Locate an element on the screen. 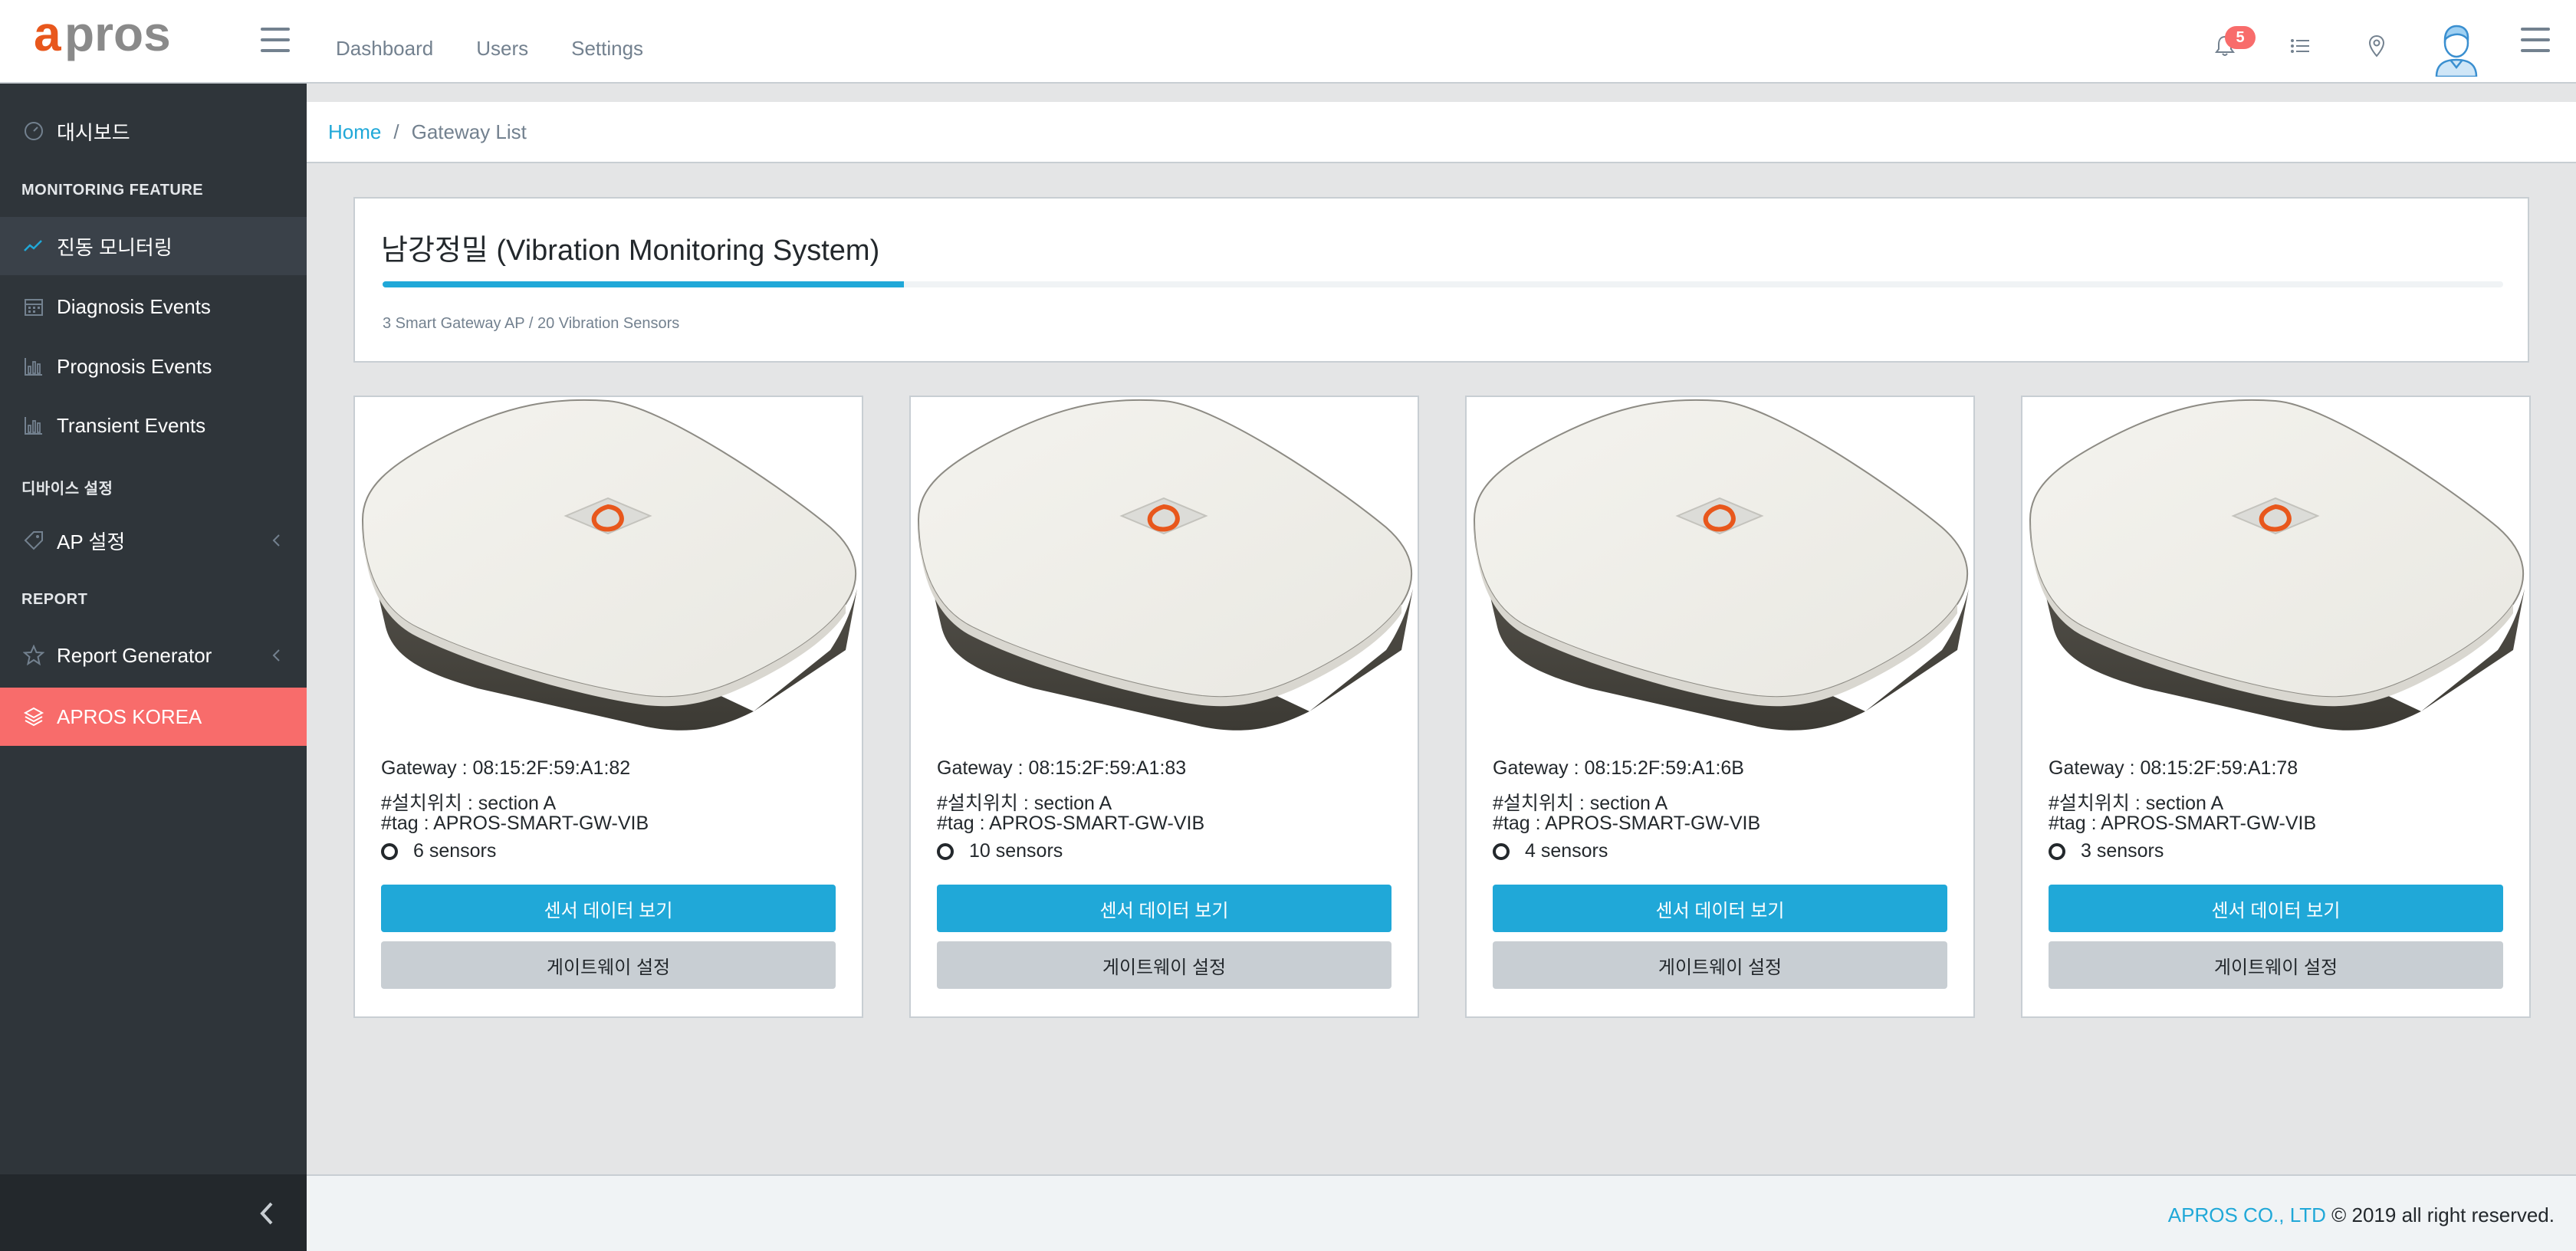 Image resolution: width=2576 pixels, height=1251 pixels. footer-rights: © 2019 all right reserved. is located at coordinates (2440, 1215).